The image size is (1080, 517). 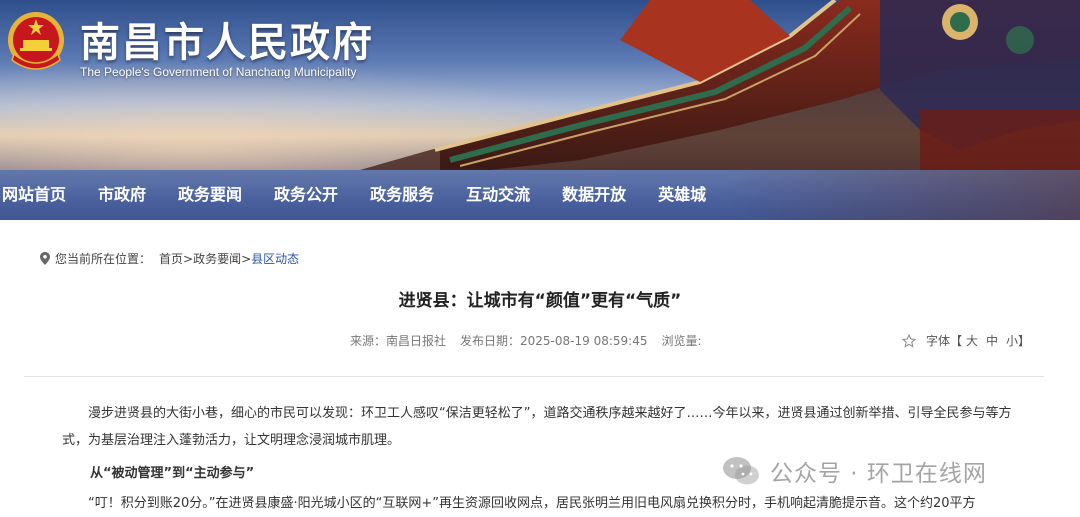 I want to click on font-size-large-button: 大, so click(x=972, y=340).